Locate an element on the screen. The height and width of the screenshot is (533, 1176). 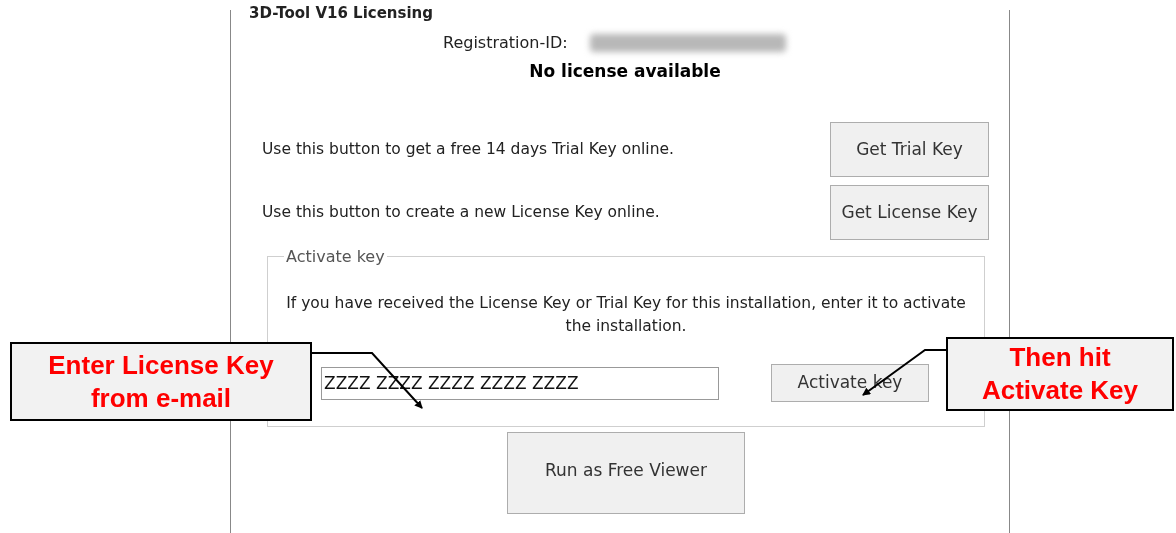
activate-description: If you have received the License Key or Trial Key for this installation, enter it to activate the installation. is located at coordinates (626, 315).